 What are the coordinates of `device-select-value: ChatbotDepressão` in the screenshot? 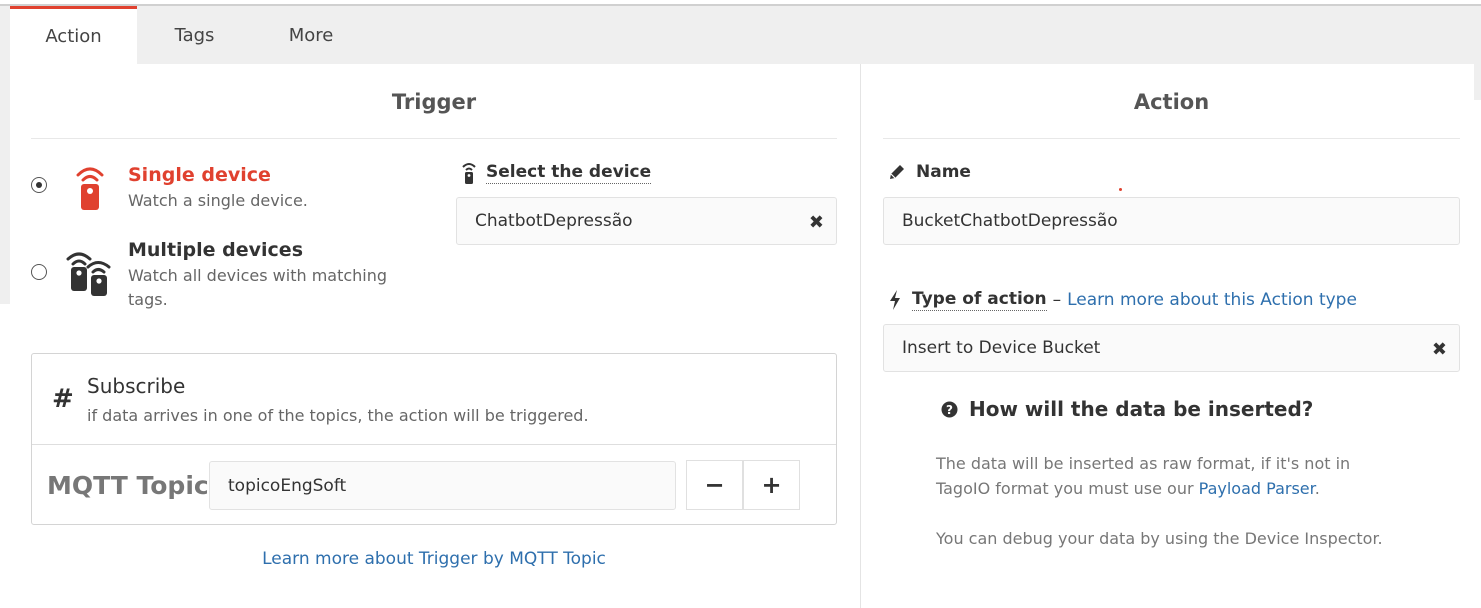 It's located at (554, 221).